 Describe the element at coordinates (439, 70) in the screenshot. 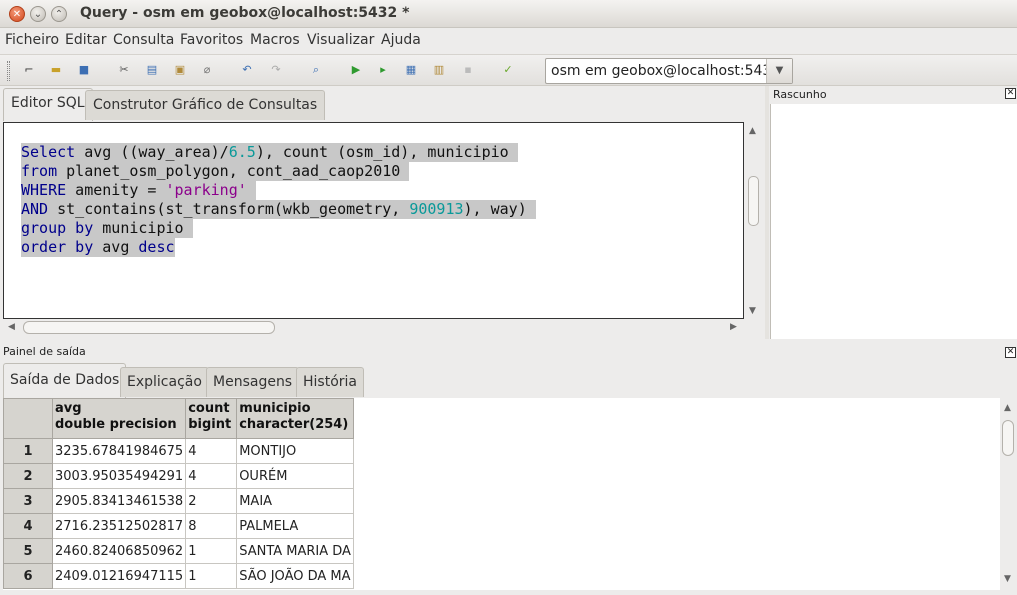

I see `explain-analyze-icon: ▥` at that location.